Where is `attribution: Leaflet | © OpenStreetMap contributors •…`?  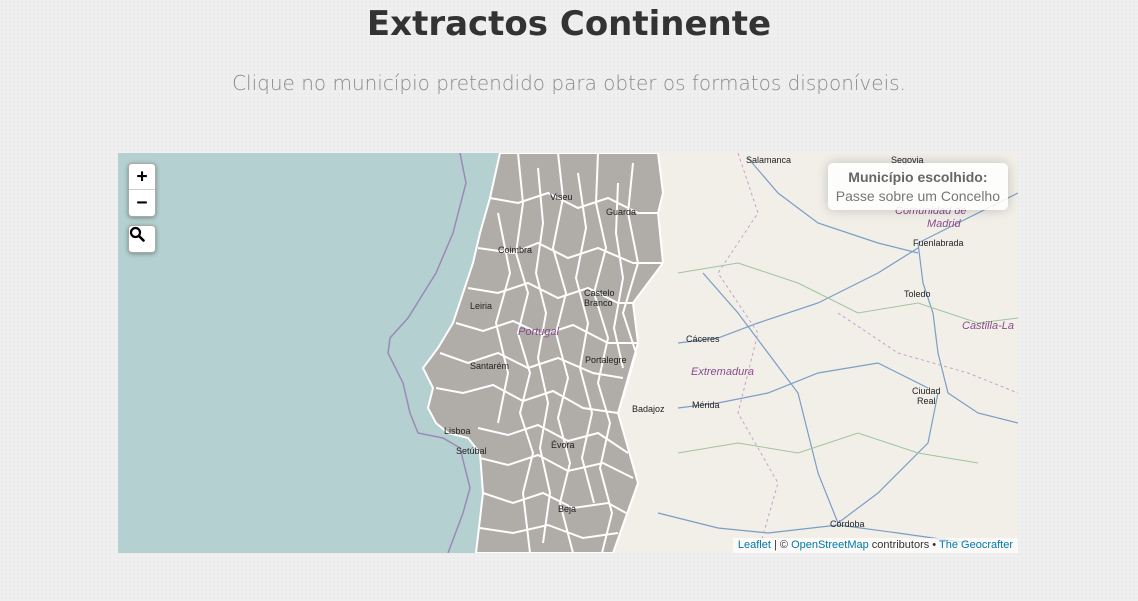
attribution: Leaflet | © OpenStreetMap contributors •… is located at coordinates (875, 545).